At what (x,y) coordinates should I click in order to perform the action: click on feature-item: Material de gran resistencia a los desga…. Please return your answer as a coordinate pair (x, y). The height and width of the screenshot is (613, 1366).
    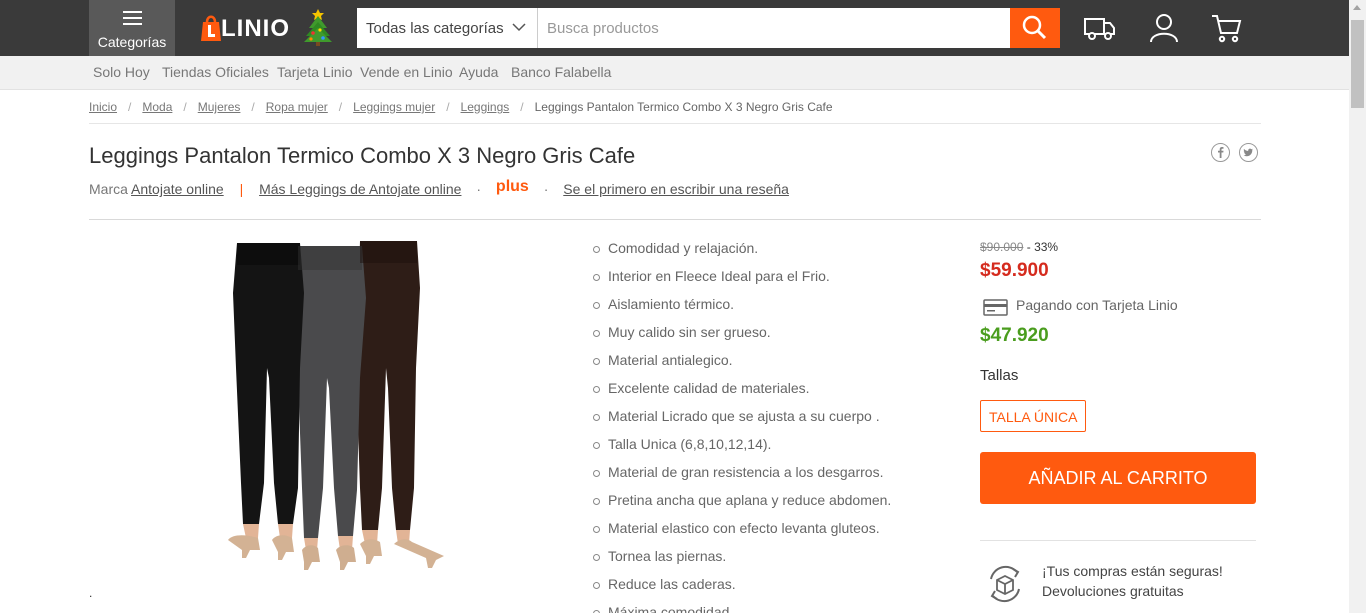
    Looking at the image, I should click on (742, 478).